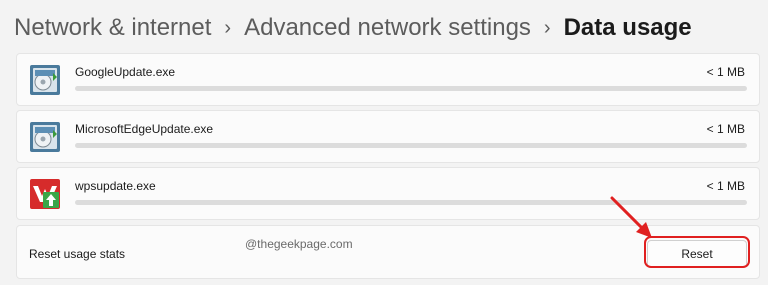 This screenshot has height=285, width=768. What do you see at coordinates (627, 27) in the screenshot?
I see `page-title: Data usage` at bounding box center [627, 27].